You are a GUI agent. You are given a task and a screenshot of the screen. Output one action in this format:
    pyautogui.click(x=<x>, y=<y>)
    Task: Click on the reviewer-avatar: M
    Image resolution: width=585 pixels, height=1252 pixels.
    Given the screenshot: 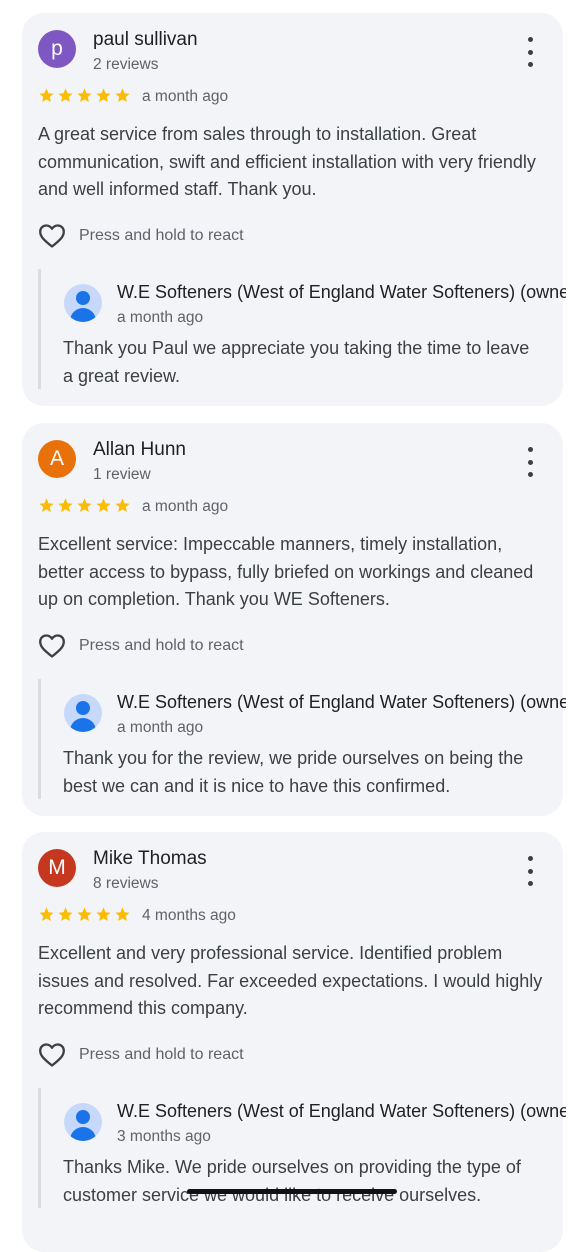 What is the action you would take?
    pyautogui.click(x=57, y=868)
    